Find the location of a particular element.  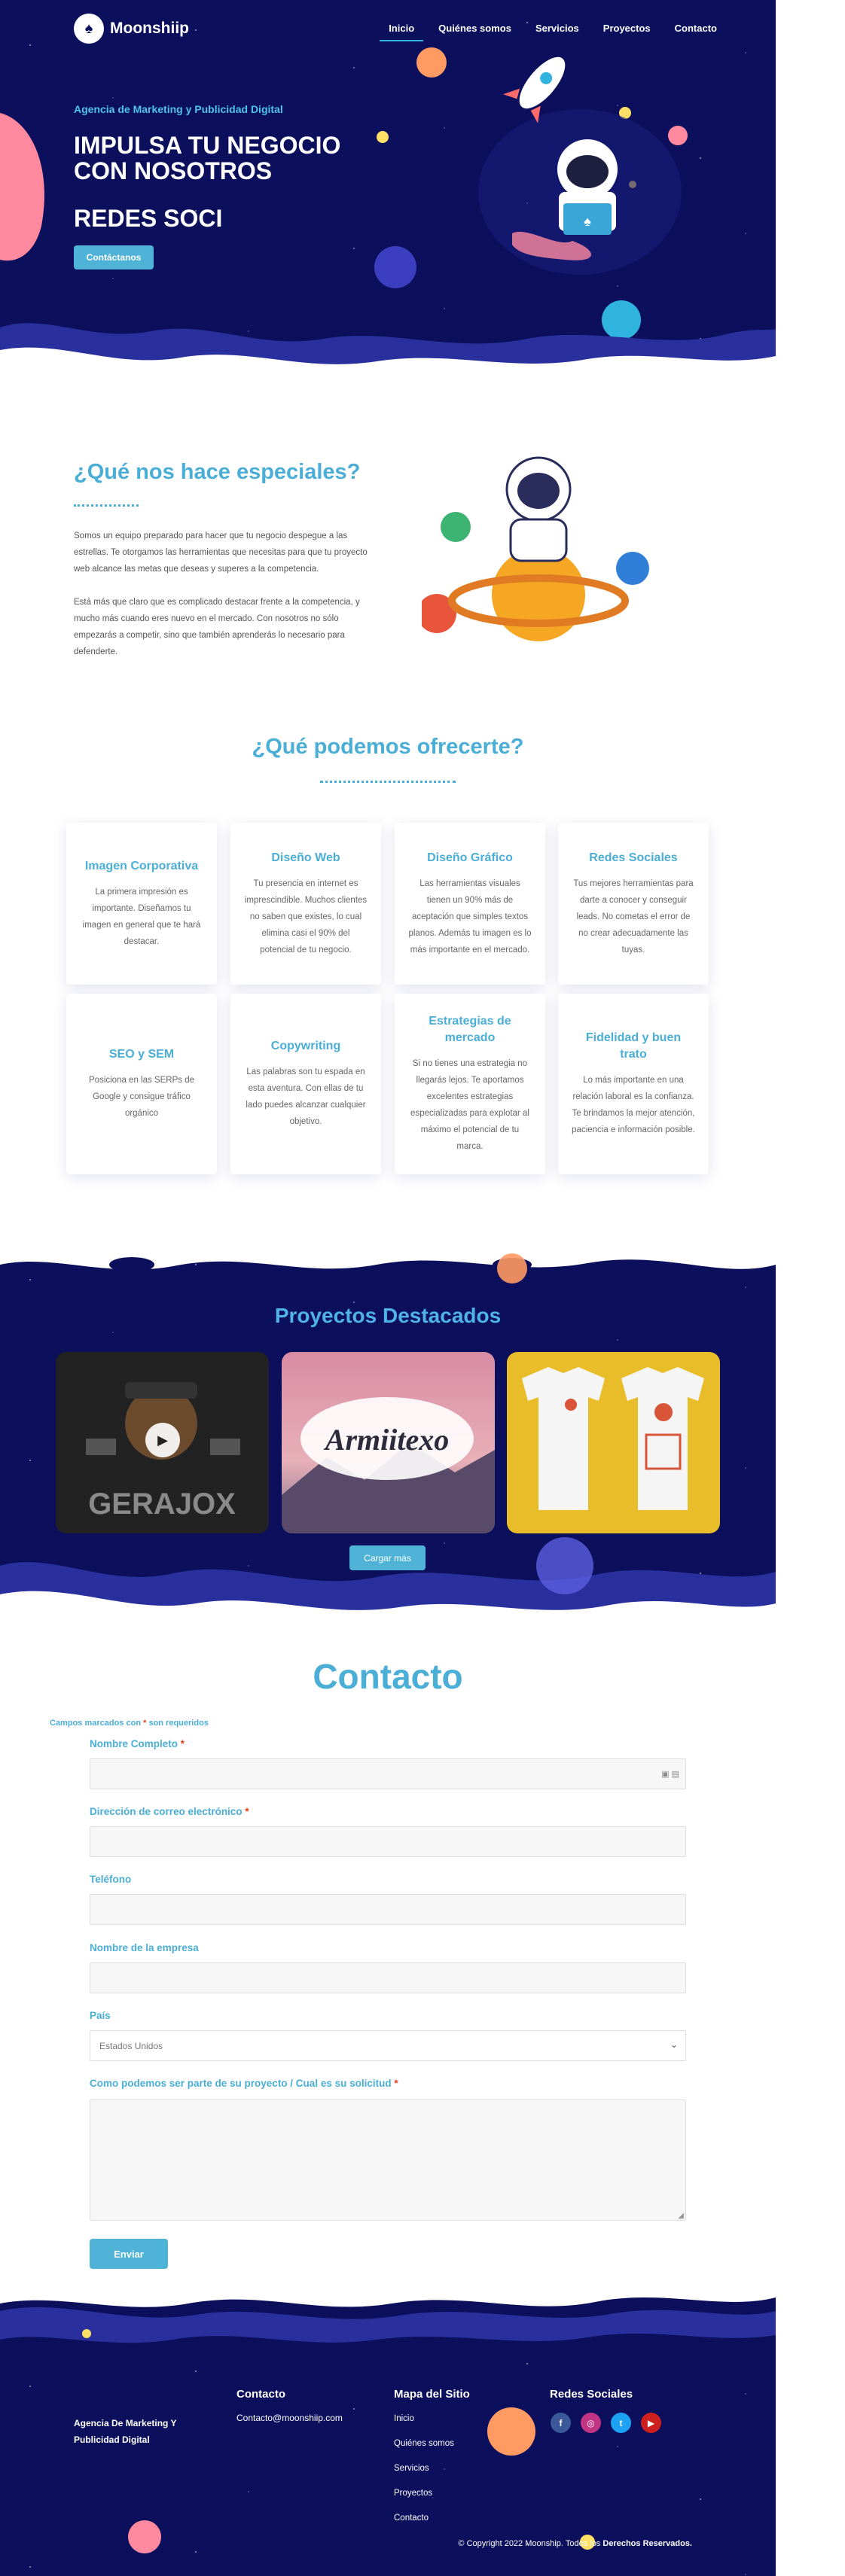

projects-heading: Proyectos Destacados is located at coordinates (388, 1316).